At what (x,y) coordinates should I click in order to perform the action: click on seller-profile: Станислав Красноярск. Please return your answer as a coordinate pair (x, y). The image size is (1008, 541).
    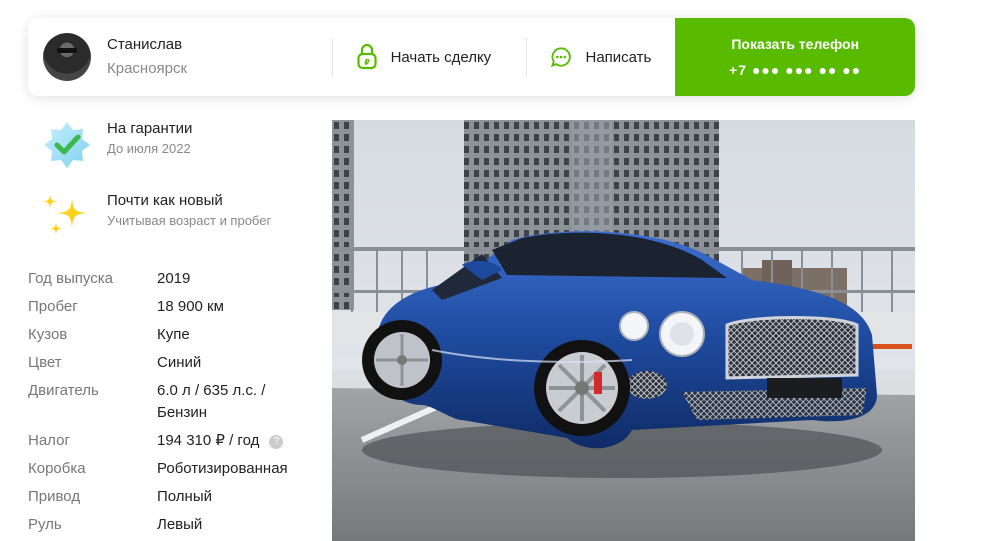
    Looking at the image, I should click on (180, 57).